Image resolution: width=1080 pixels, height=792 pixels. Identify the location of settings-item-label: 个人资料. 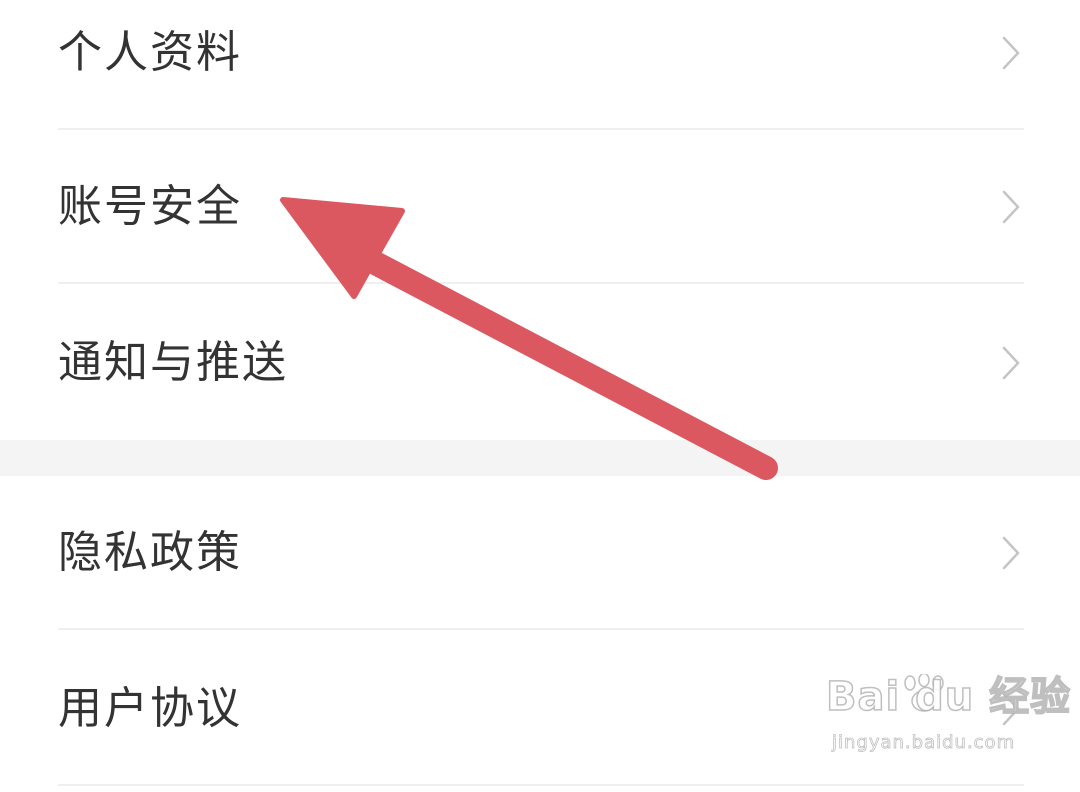
(150, 52).